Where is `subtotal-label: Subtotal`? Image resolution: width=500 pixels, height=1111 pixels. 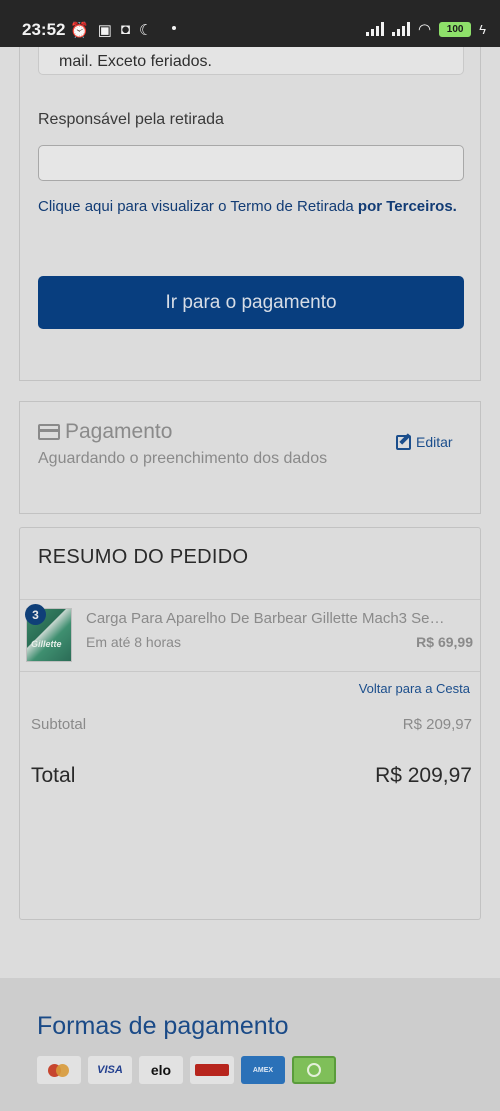
subtotal-label: Subtotal is located at coordinates (59, 724).